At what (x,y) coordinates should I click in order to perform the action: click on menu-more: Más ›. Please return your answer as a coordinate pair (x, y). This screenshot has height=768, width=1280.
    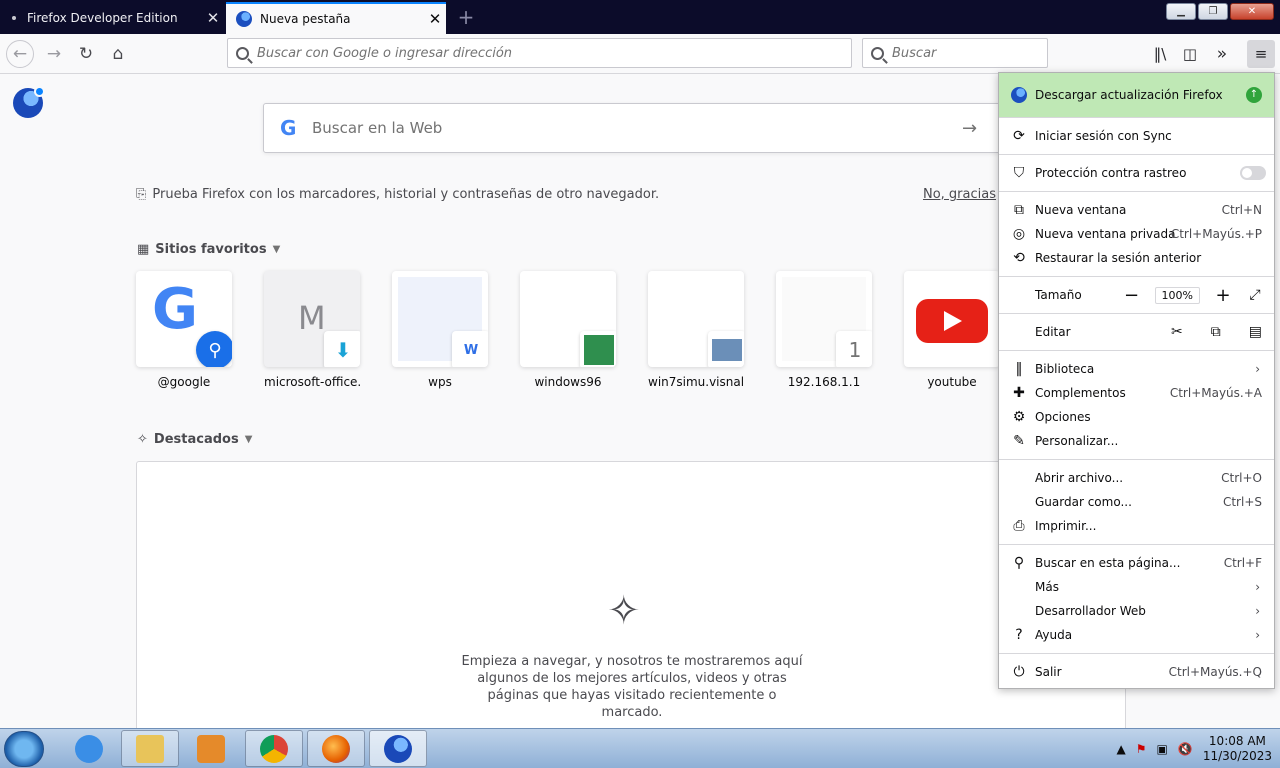
    Looking at the image, I should click on (1136, 587).